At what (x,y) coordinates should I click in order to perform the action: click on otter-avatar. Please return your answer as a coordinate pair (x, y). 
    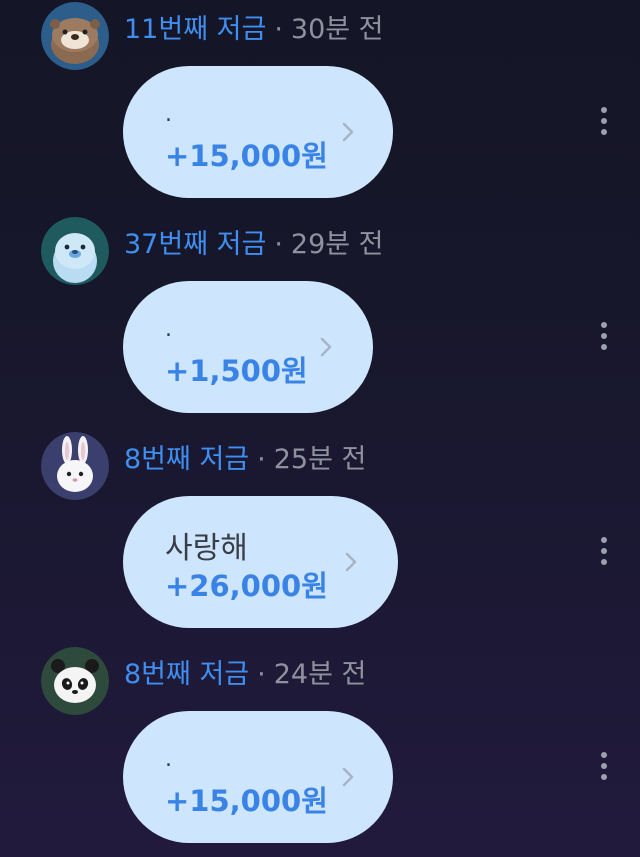
    Looking at the image, I should click on (75, 36).